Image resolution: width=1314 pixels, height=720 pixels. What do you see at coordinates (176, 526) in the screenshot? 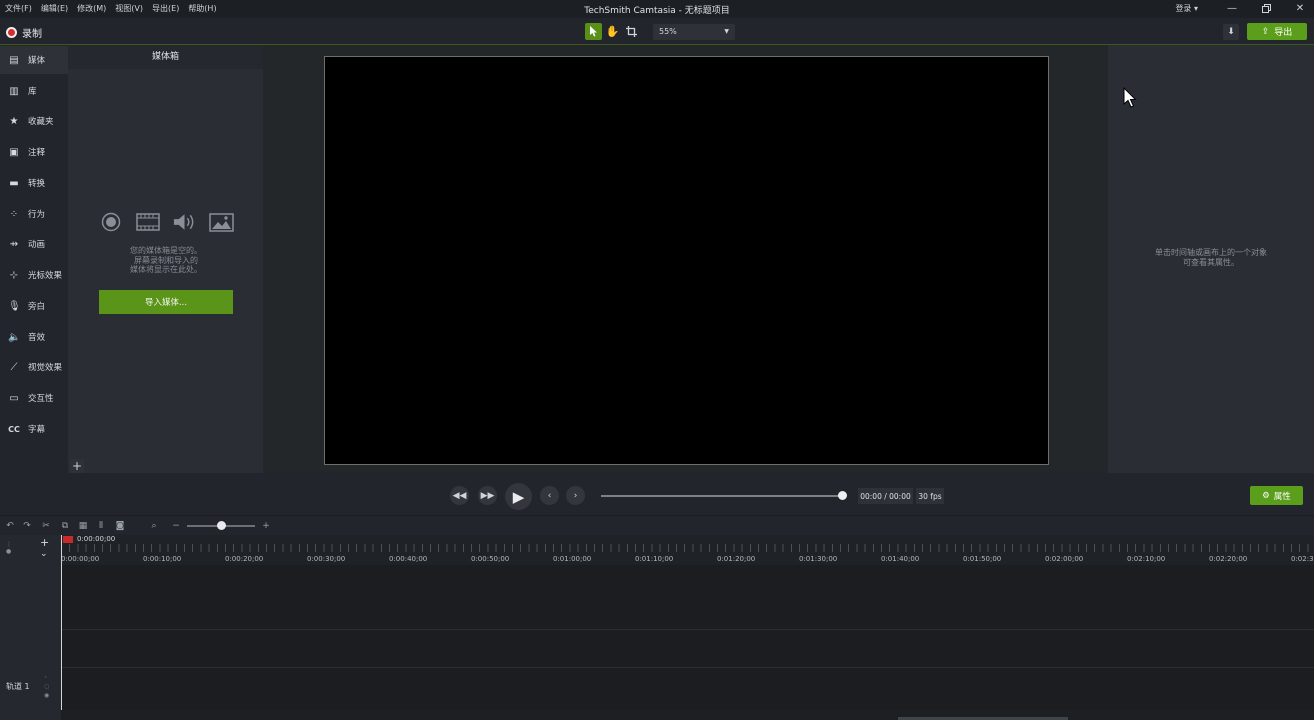
I see `zoom-out-icon: −` at bounding box center [176, 526].